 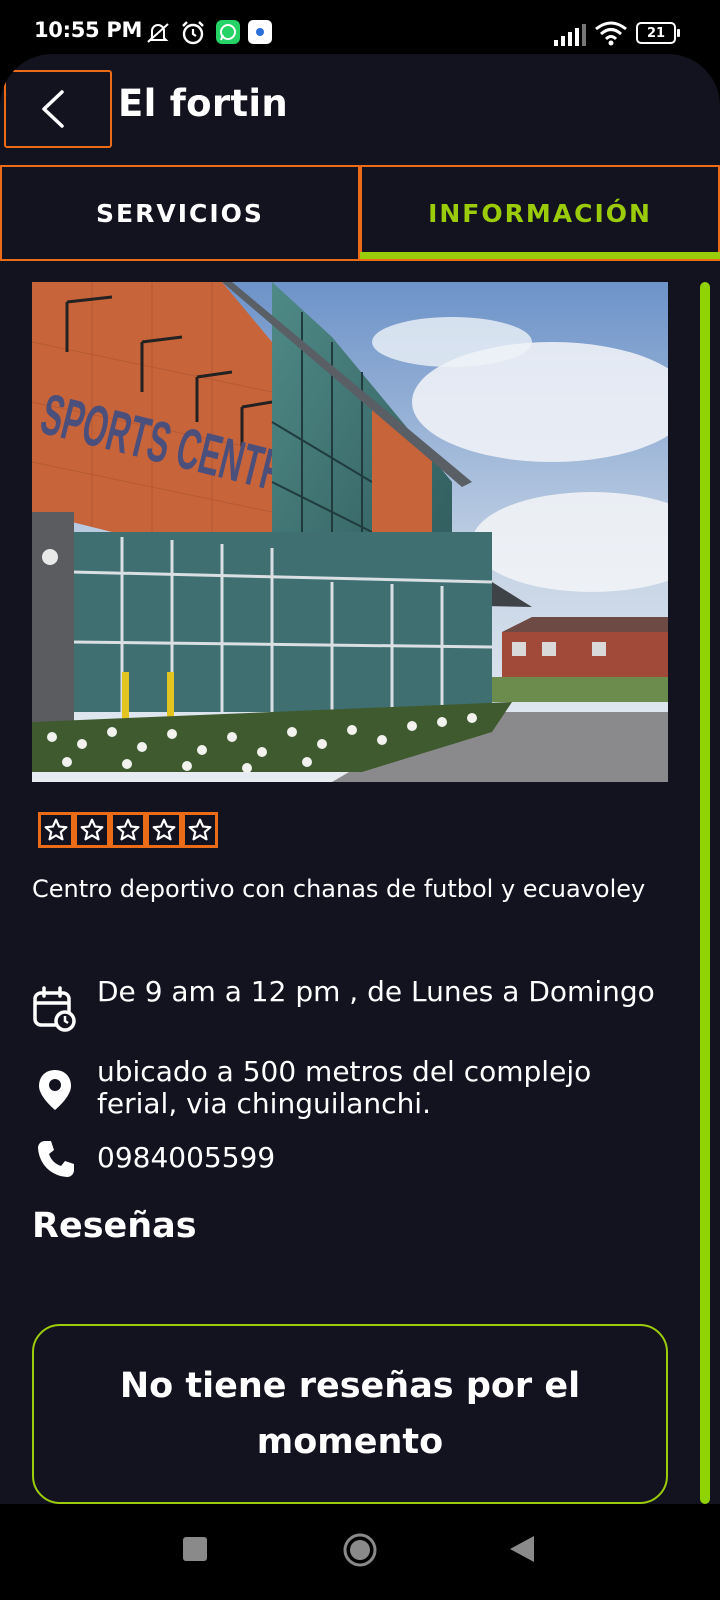 I want to click on tab-servicios-label: SERVICIOS, so click(x=180, y=213).